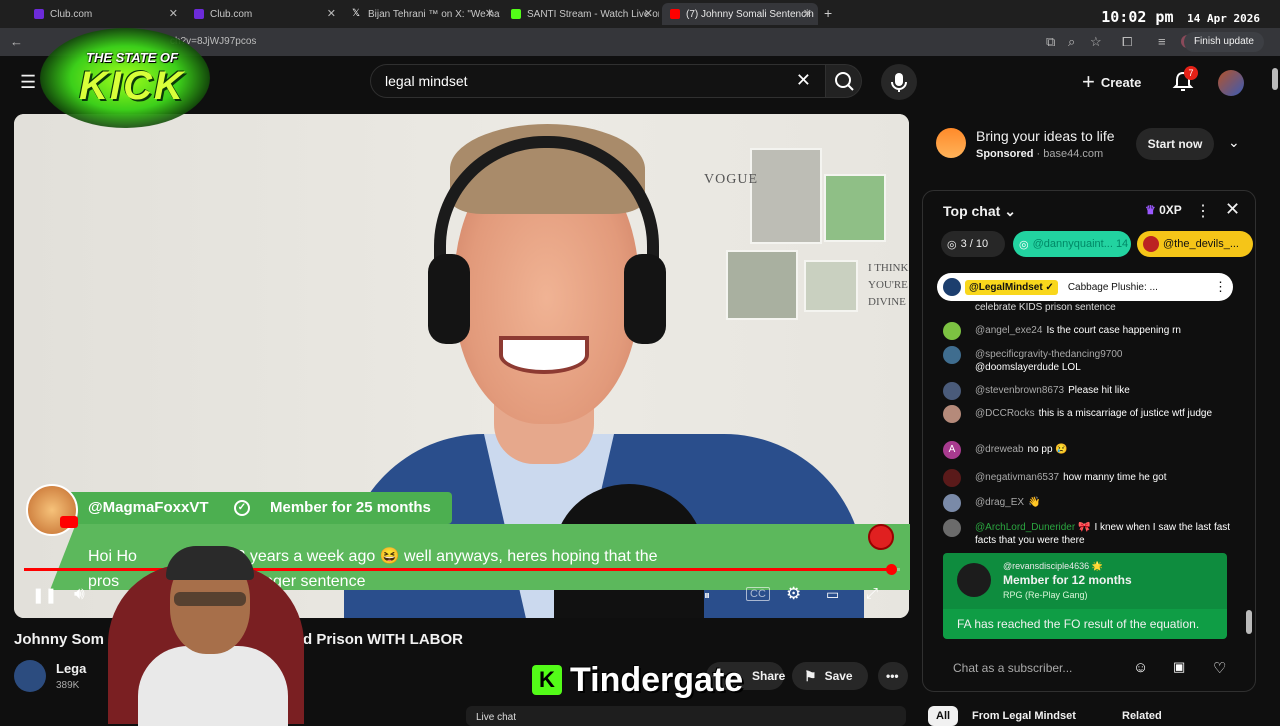  I want to click on chat-author: @negativman6537, so click(1017, 477).